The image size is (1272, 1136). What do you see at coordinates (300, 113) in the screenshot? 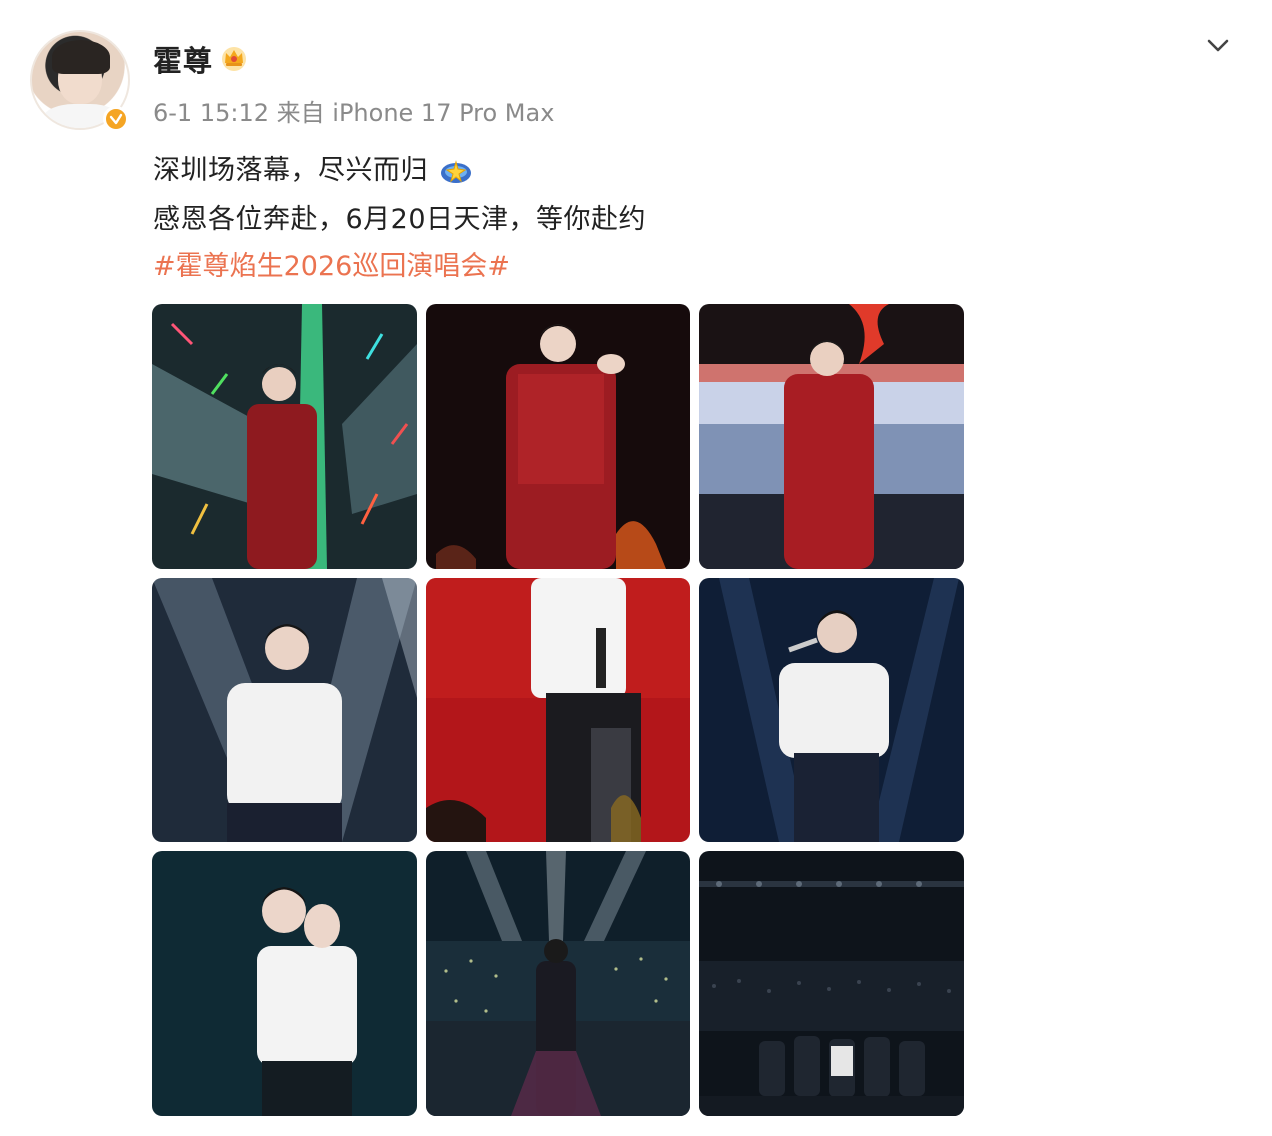
I see `source-prefix: 来自` at bounding box center [300, 113].